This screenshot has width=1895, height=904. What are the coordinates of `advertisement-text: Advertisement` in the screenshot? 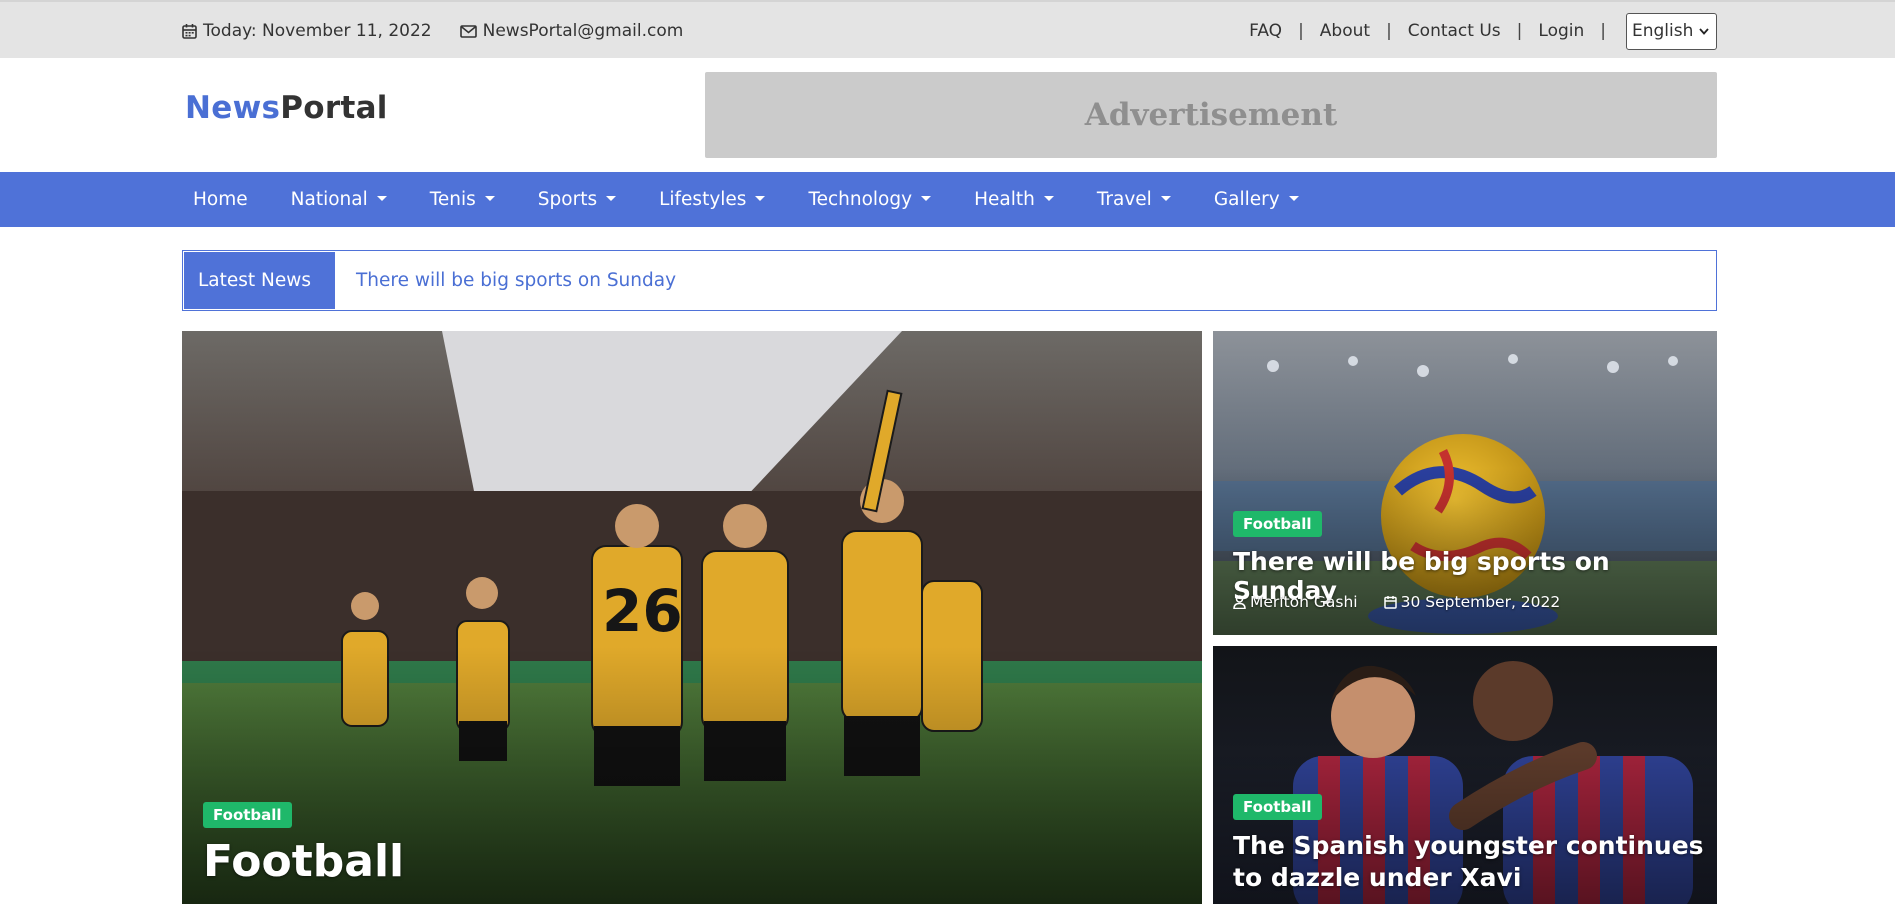 It's located at (1211, 115).